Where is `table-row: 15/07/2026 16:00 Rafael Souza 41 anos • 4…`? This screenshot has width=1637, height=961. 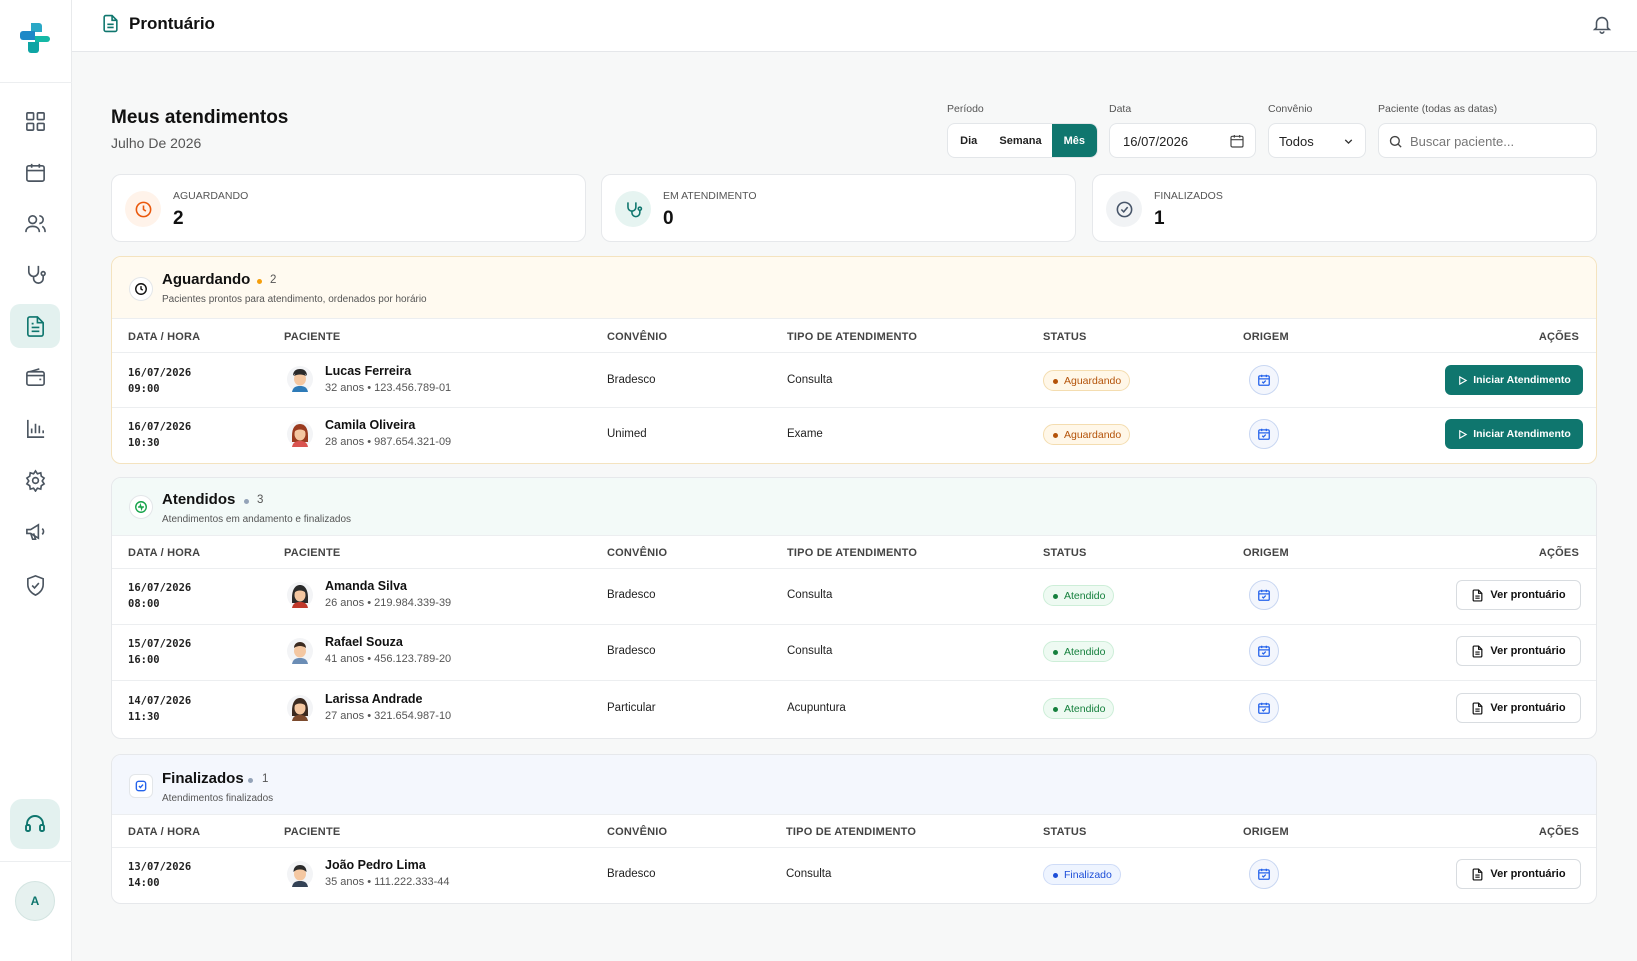
table-row: 15/07/2026 16:00 Rafael Souza 41 anos • 4… is located at coordinates (854, 652).